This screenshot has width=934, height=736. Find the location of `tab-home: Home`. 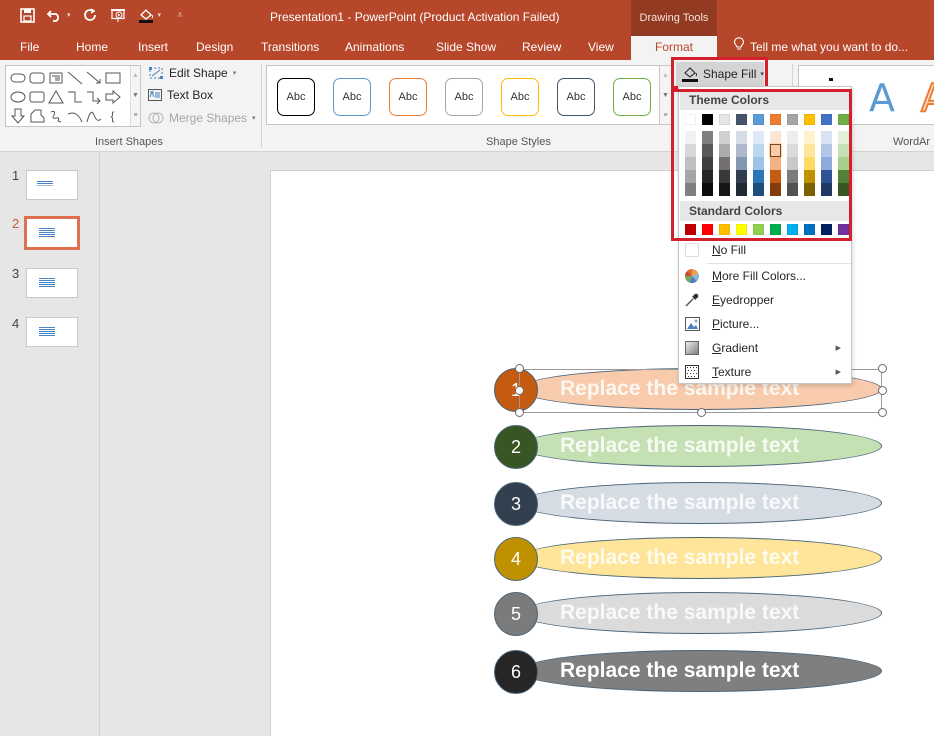

tab-home: Home is located at coordinates (92, 48).